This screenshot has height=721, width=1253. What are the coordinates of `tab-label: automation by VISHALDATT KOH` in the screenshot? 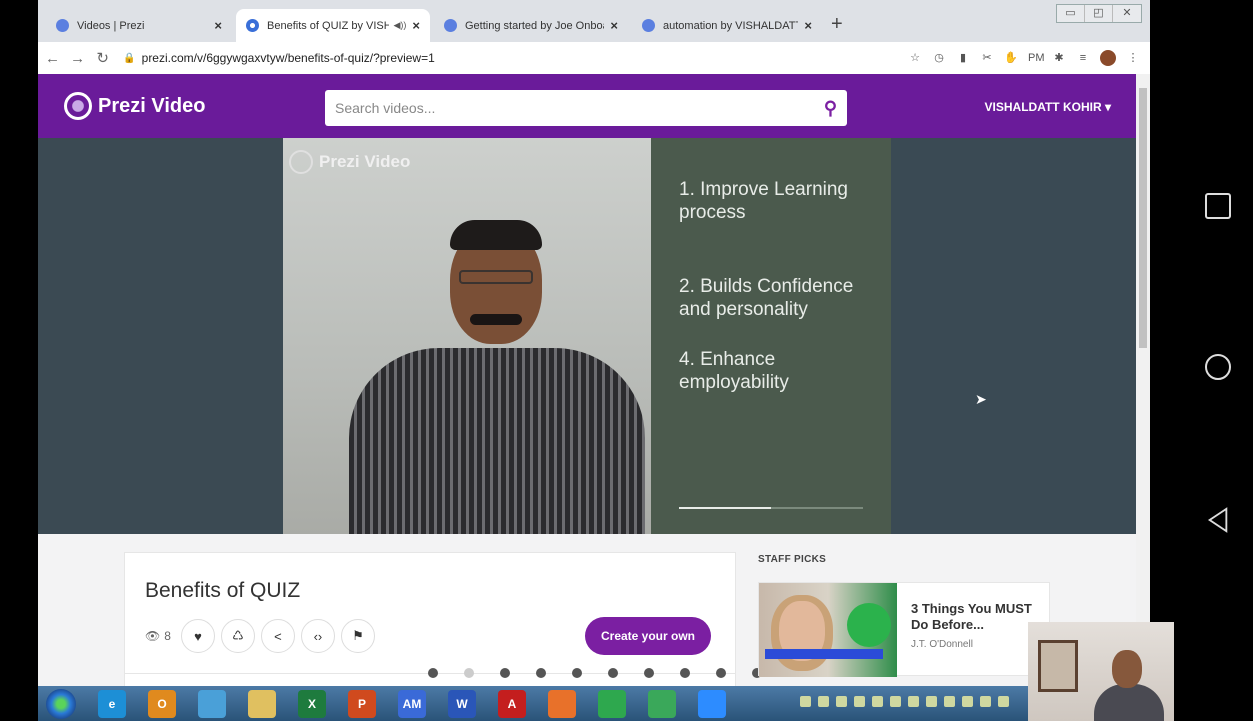 It's located at (731, 25).